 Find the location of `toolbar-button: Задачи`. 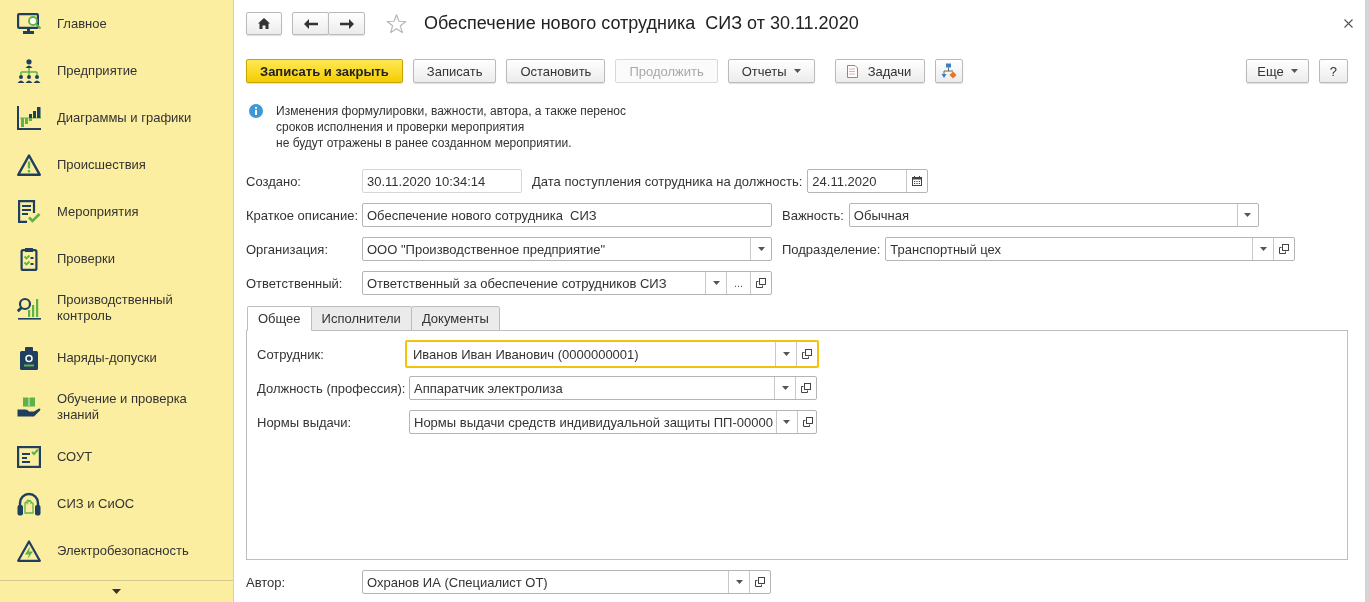

toolbar-button: Задачи is located at coordinates (880, 71).